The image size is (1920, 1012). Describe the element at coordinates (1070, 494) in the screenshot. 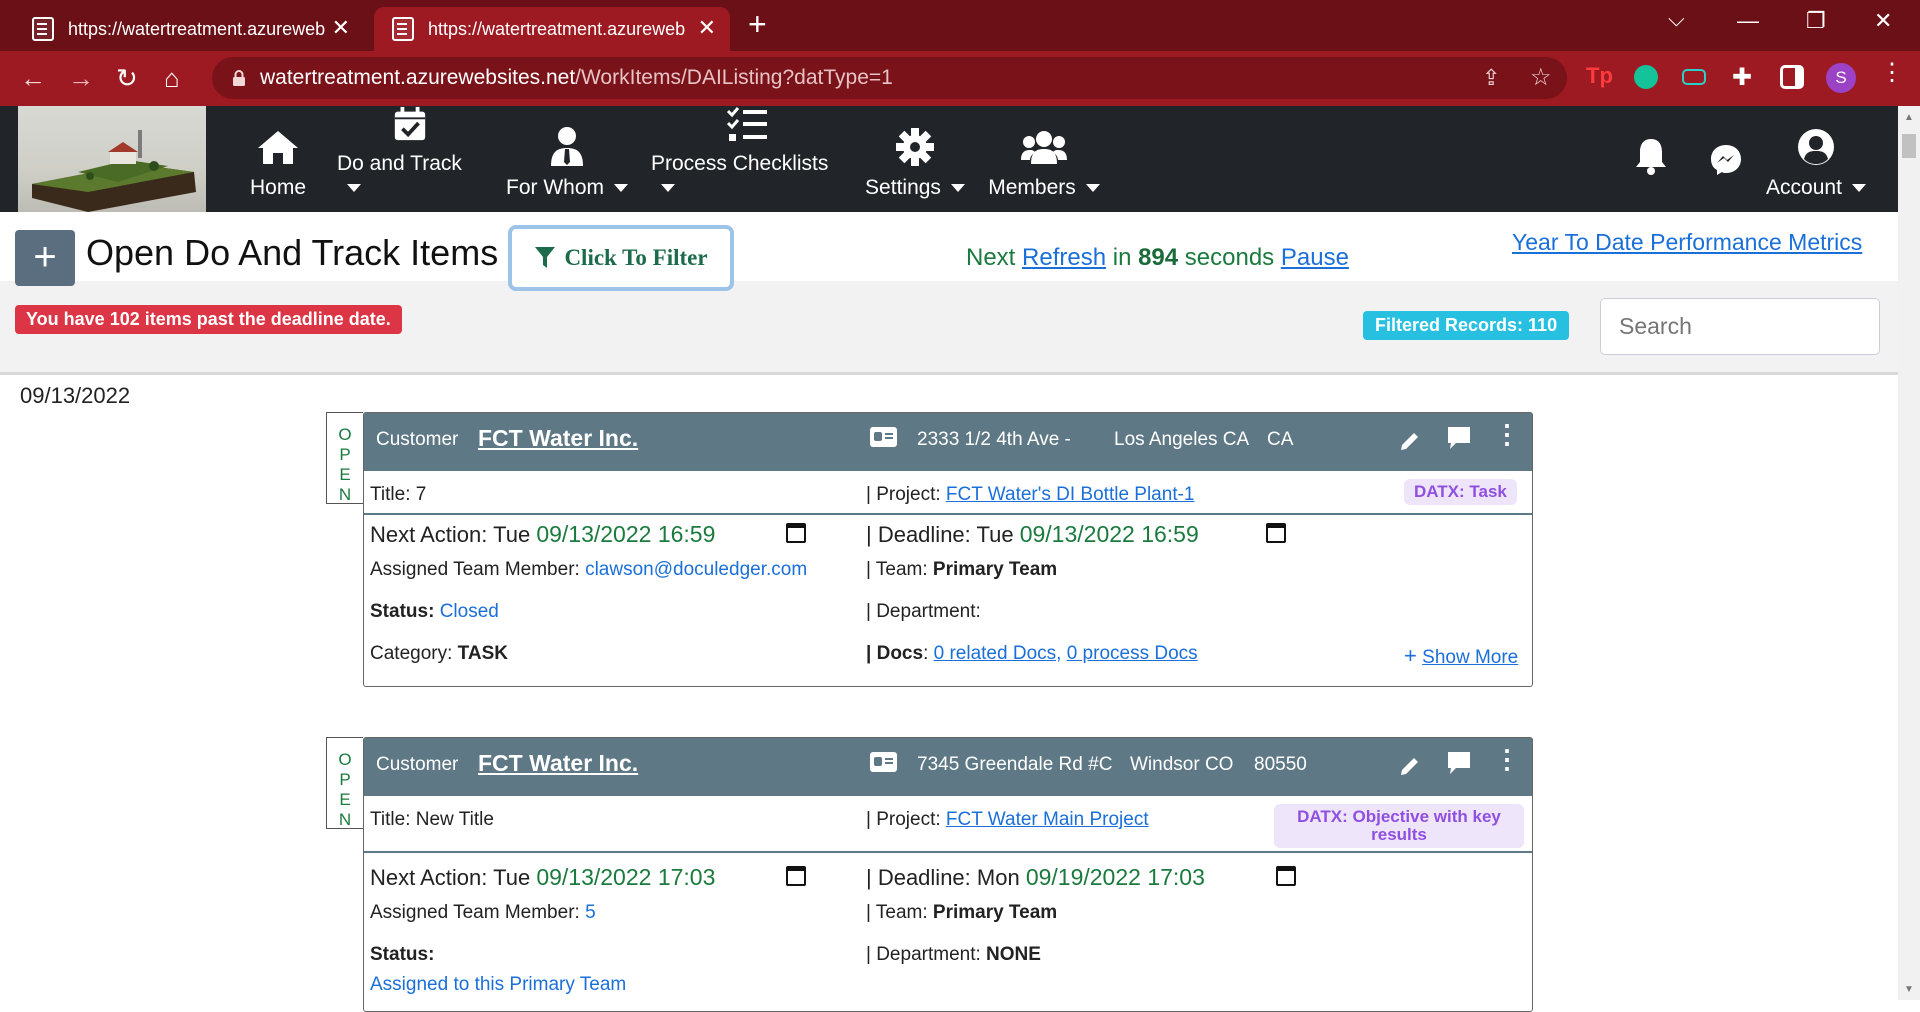

I see `project-link: FCT Water's DI Bottle Plant-1` at that location.